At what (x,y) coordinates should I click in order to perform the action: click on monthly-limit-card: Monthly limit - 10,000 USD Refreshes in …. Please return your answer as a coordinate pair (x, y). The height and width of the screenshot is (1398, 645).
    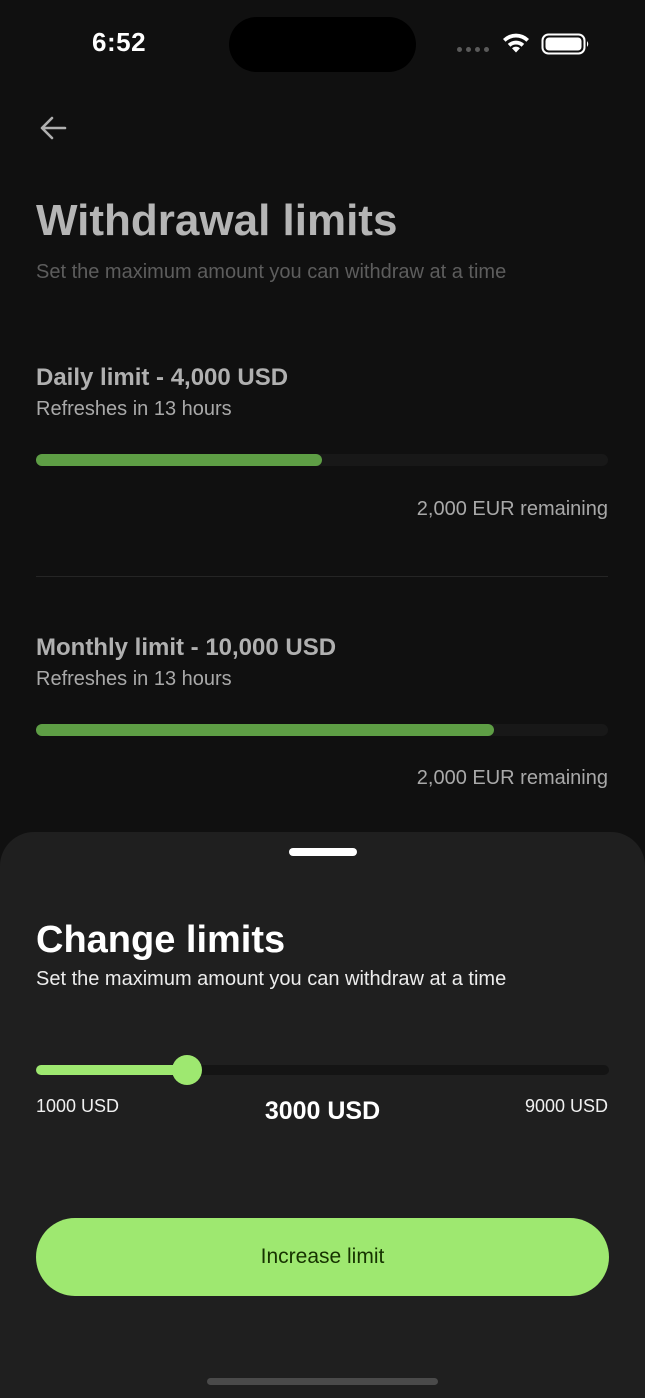
    Looking at the image, I should click on (322, 719).